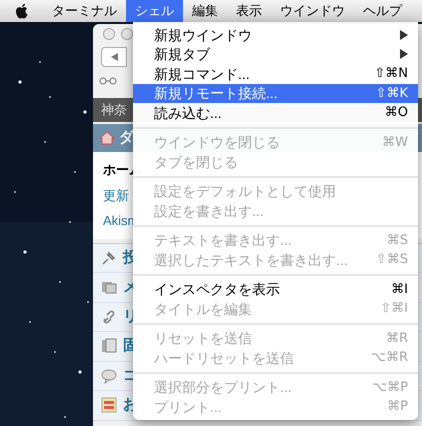 This screenshot has width=422, height=426. Describe the element at coordinates (275, 112) in the screenshot. I see `menu-item: 読み込む... ⌘O` at that location.